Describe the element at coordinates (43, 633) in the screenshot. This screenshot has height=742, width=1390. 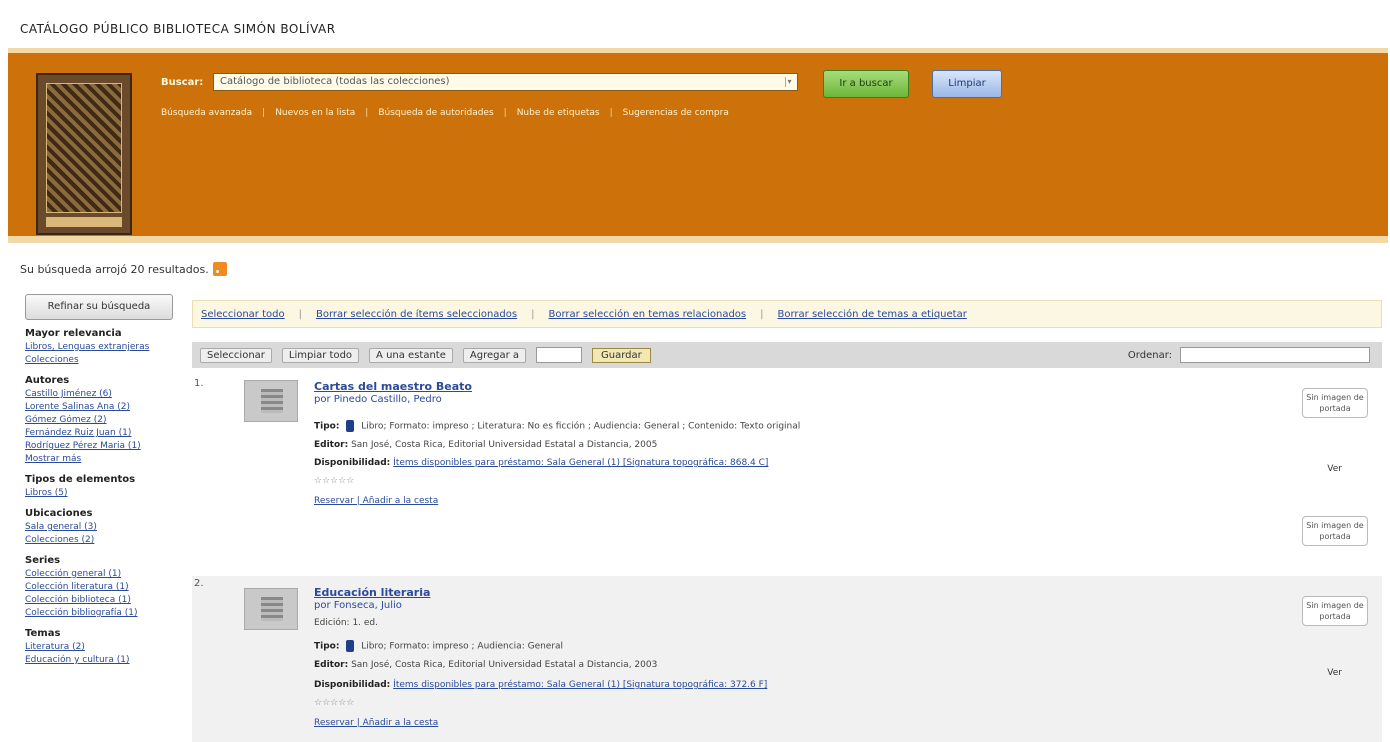
I see `facet-title: Temas` at that location.